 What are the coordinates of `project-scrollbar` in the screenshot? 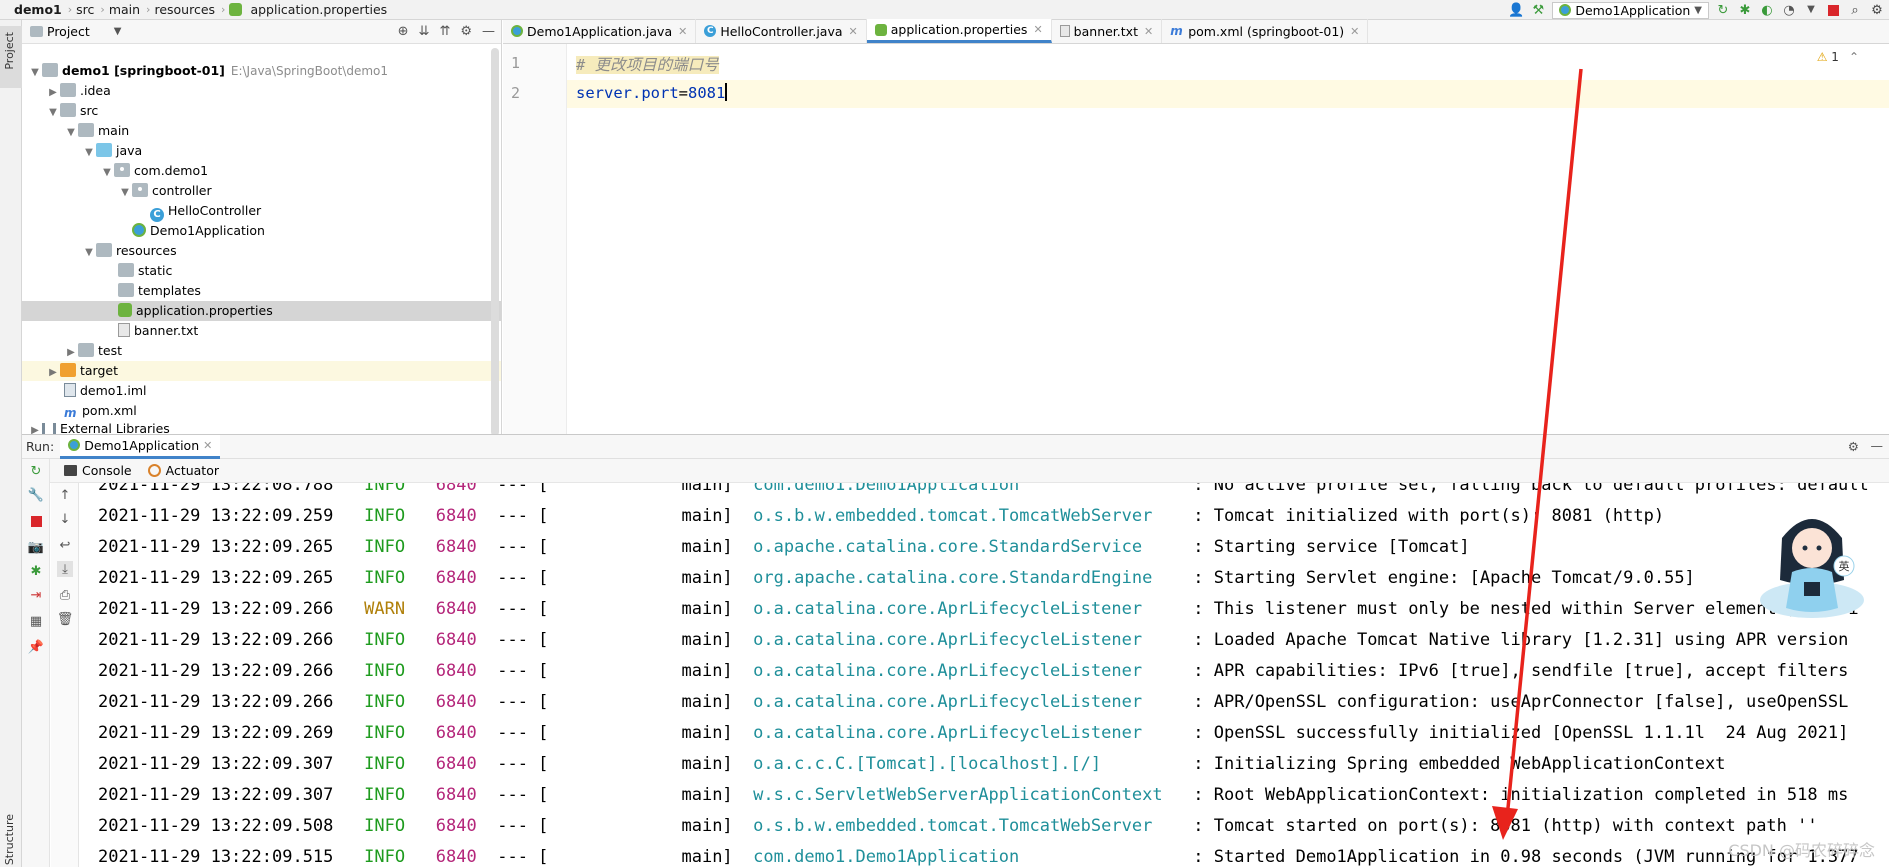 It's located at (495, 242).